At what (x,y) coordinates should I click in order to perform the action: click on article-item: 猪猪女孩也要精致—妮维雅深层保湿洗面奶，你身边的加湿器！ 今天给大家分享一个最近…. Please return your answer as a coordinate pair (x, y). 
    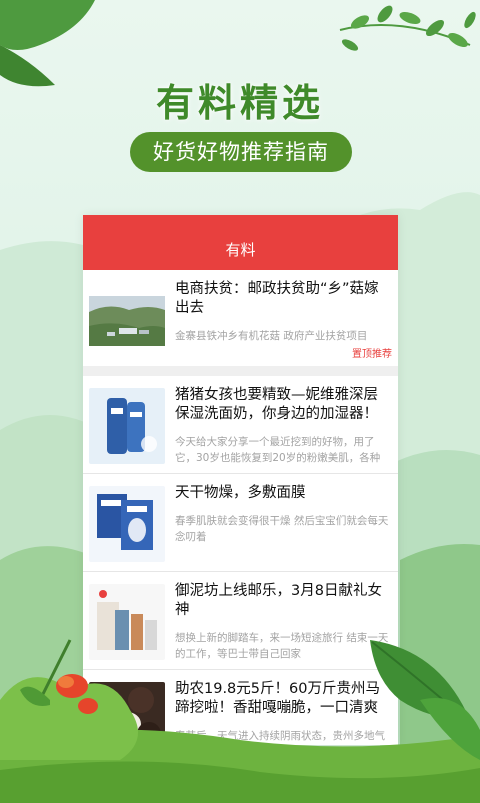
    Looking at the image, I should click on (240, 425).